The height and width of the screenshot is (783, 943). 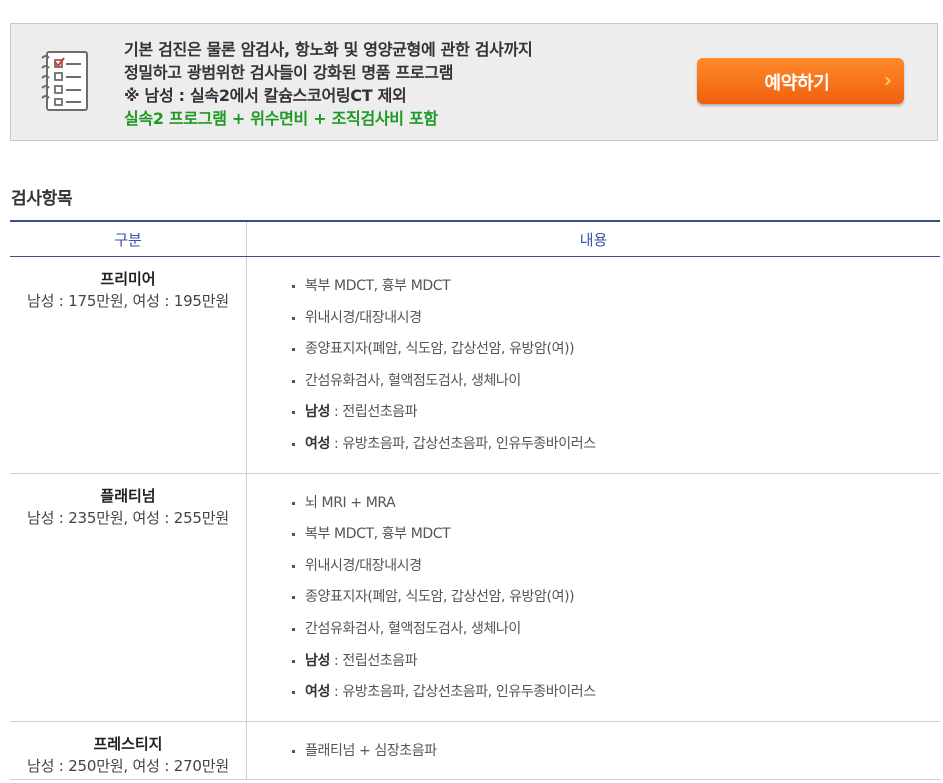 I want to click on banner-line: 정밀하고 광범위한 검사들이 강화된 명품 프로그램, so click(x=289, y=72).